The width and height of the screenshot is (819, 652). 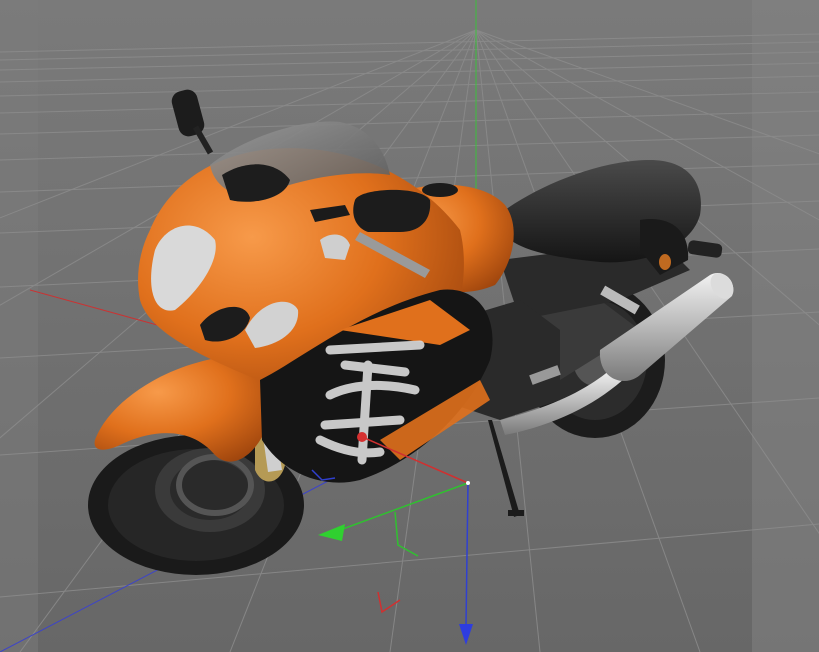 I want to click on fuel-cap, so click(x=440, y=190).